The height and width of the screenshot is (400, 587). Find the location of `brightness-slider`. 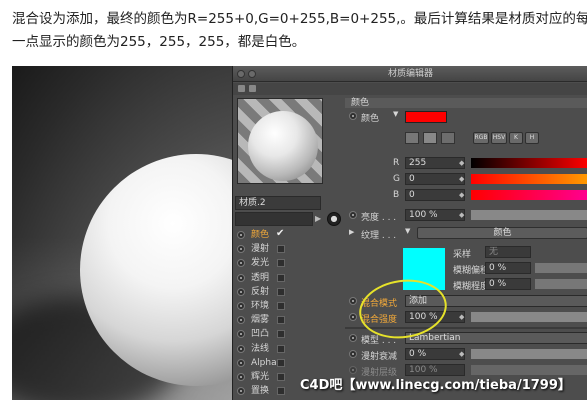

brightness-slider is located at coordinates (529, 215).